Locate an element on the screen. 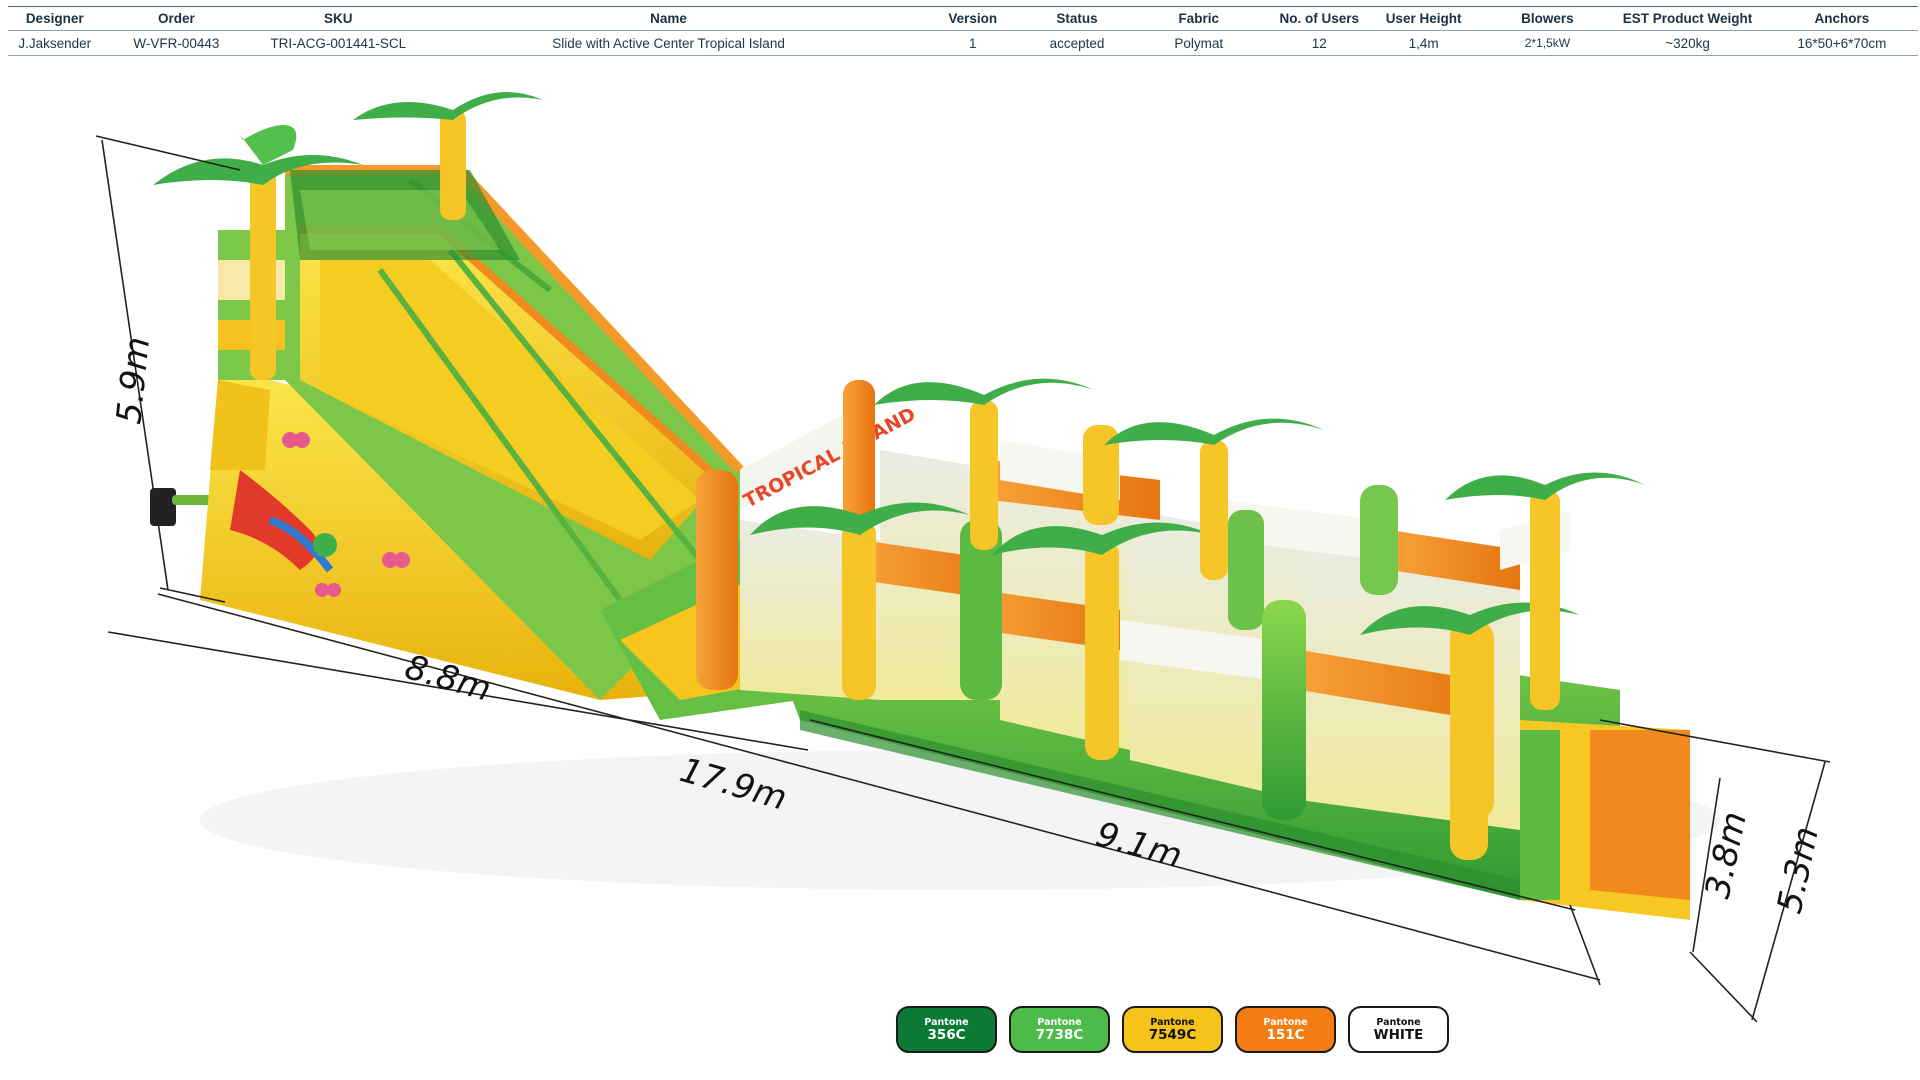 The width and height of the screenshot is (1920, 1080). pantone-swatch-7549c: Pantone 7549C is located at coordinates (1172, 1029).